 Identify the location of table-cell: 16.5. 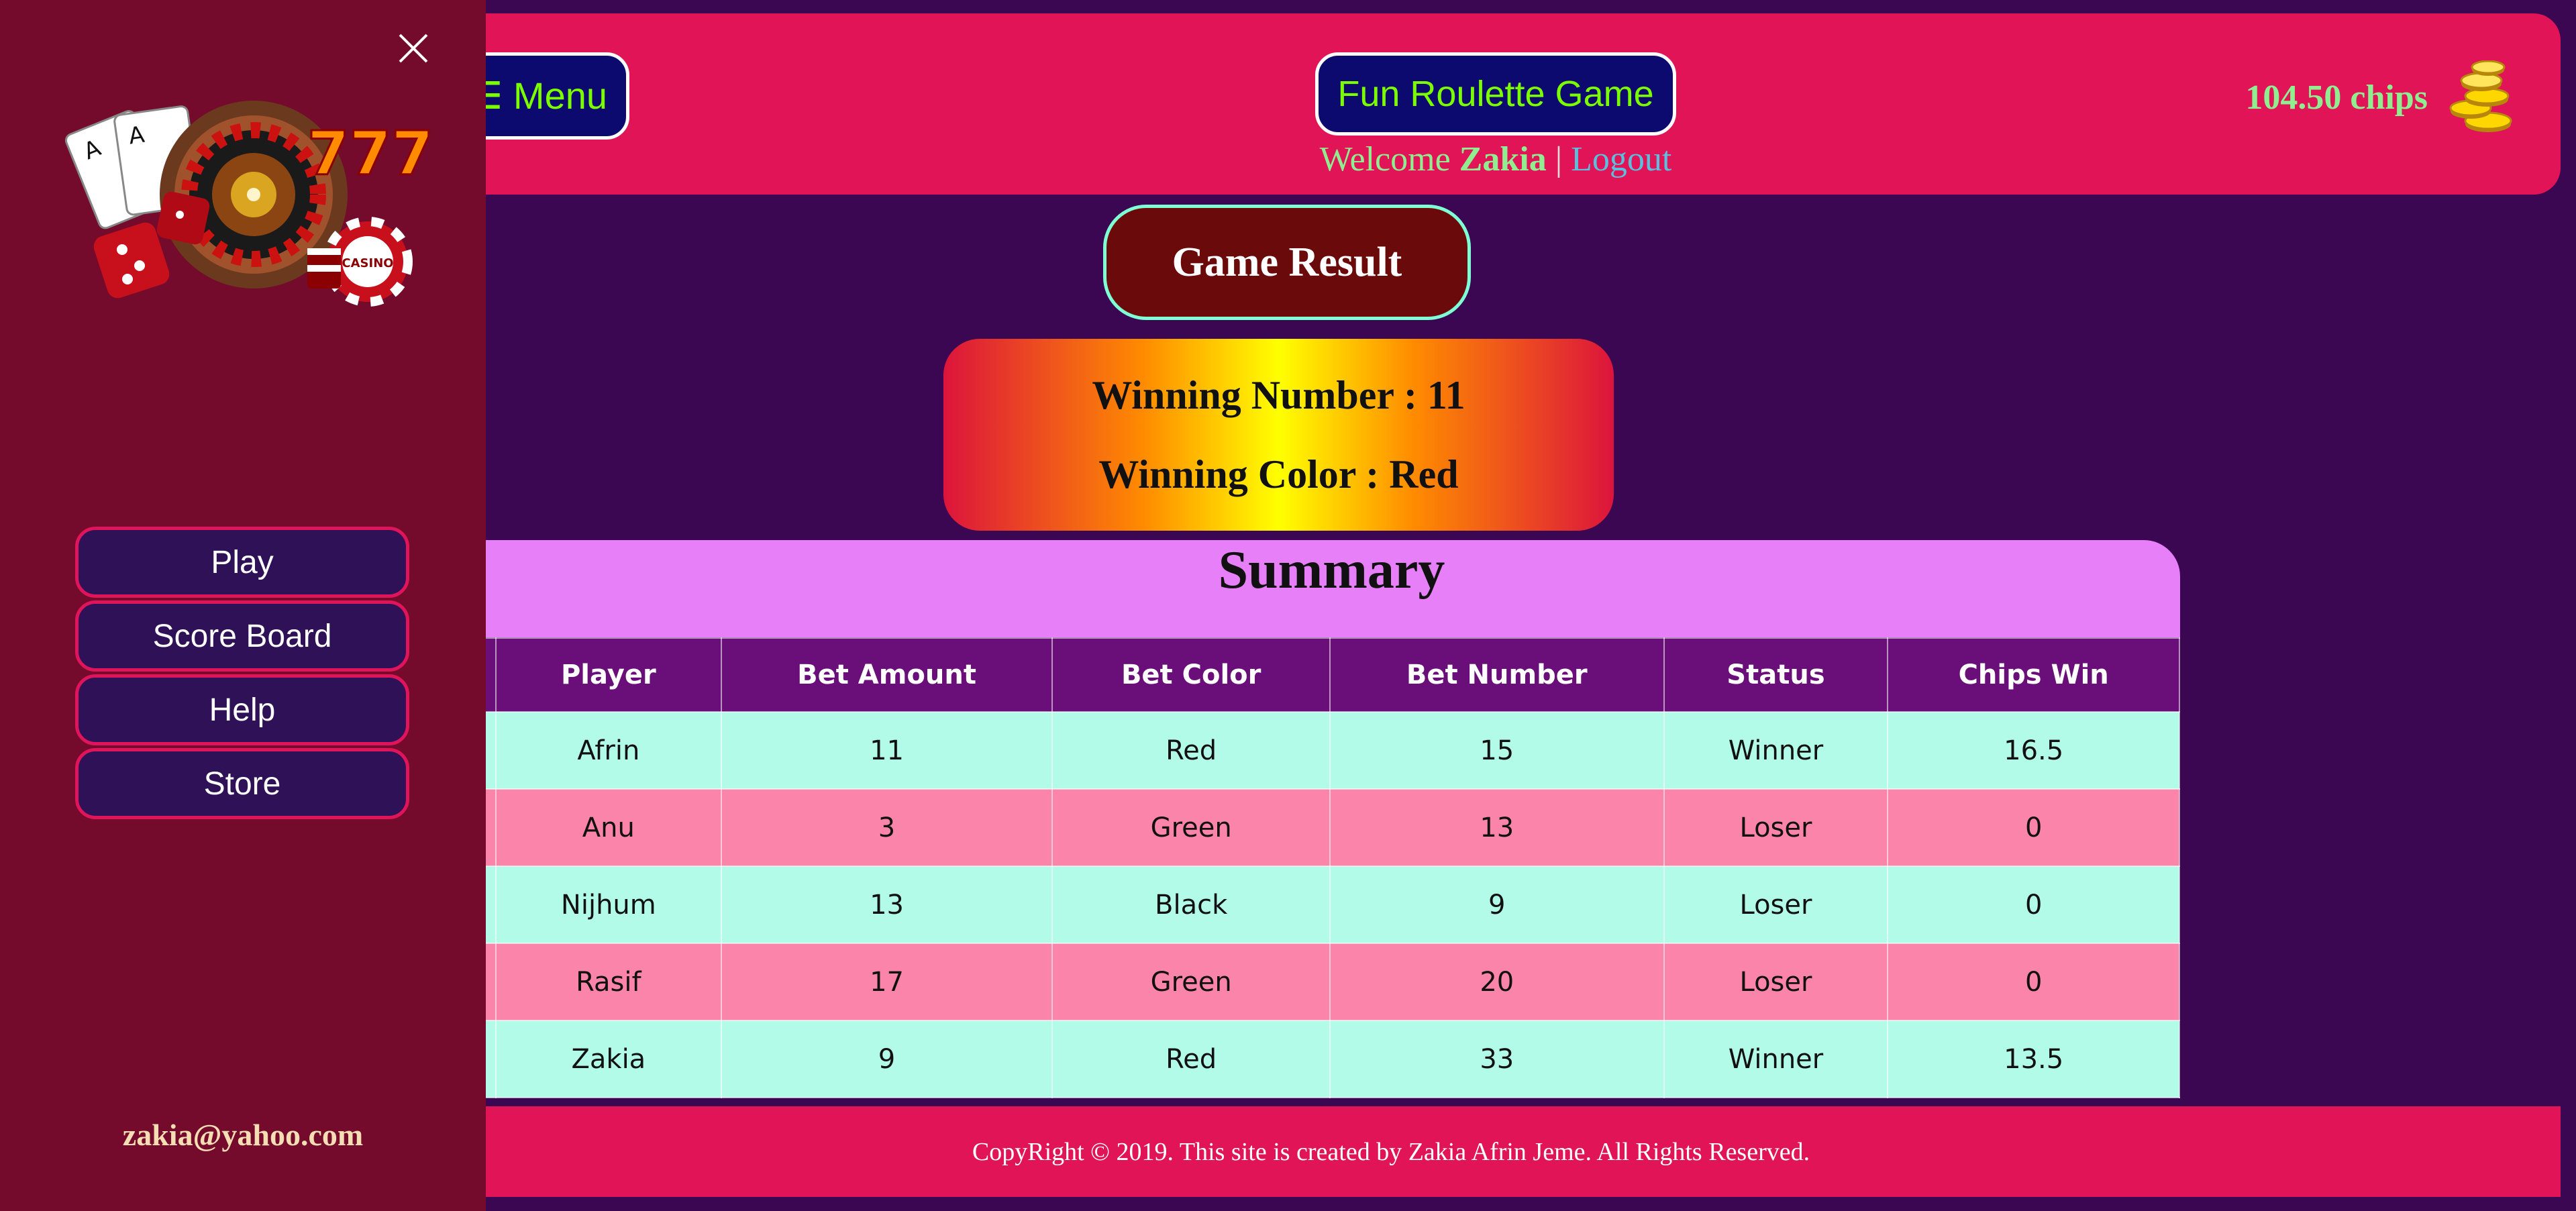
(2033, 750).